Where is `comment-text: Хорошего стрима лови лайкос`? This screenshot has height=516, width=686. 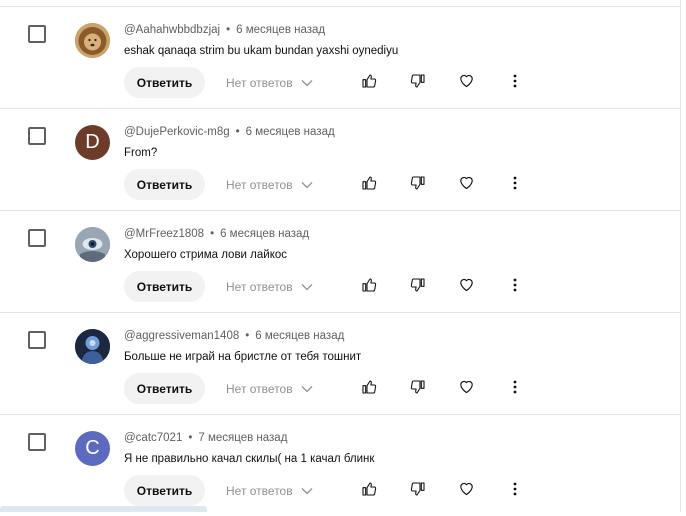 comment-text: Хорошего стрима лови лайкос is located at coordinates (206, 255).